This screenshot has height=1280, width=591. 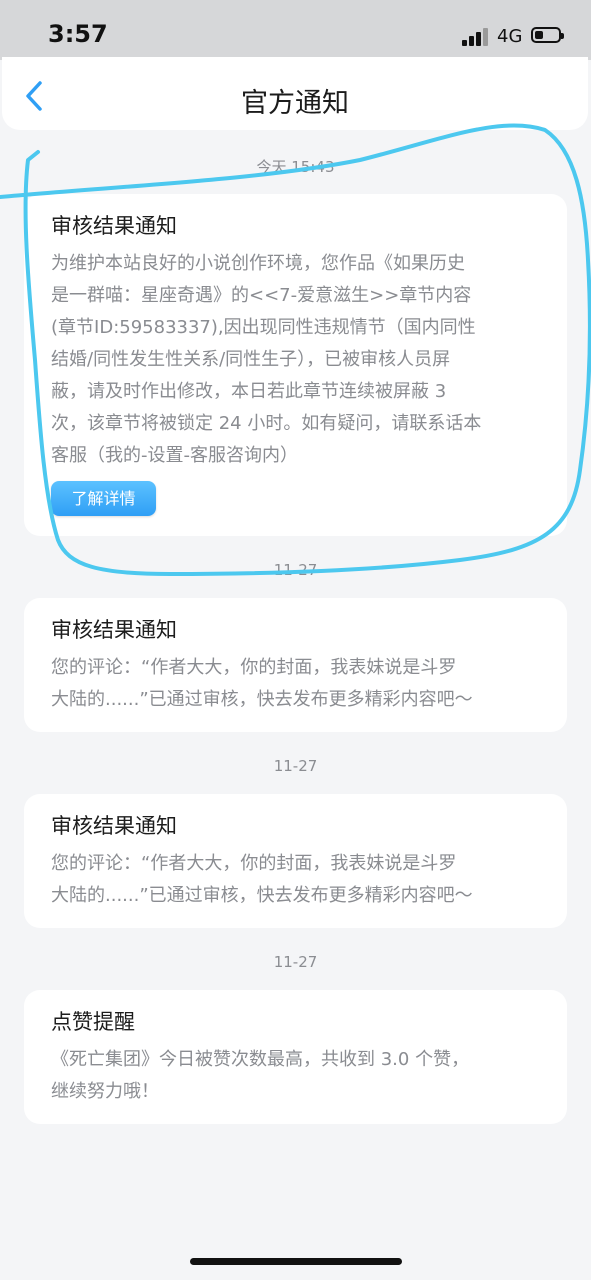 What do you see at coordinates (297, 1076) in the screenshot?
I see `notification-body: 《死亡集团》今日被赞次数最高，共收到 3.0 个赞， 继续努力哦！` at bounding box center [297, 1076].